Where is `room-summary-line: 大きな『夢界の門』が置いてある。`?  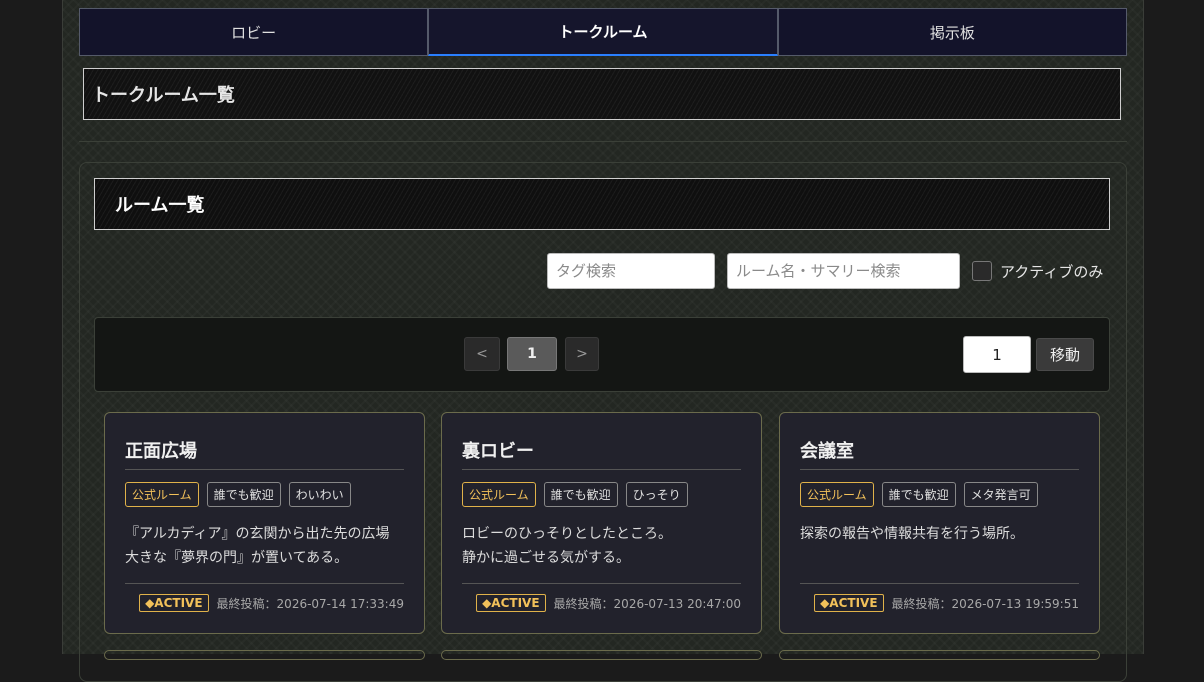
room-summary-line: 大きな『夢界の門』が置いてある。 is located at coordinates (237, 558).